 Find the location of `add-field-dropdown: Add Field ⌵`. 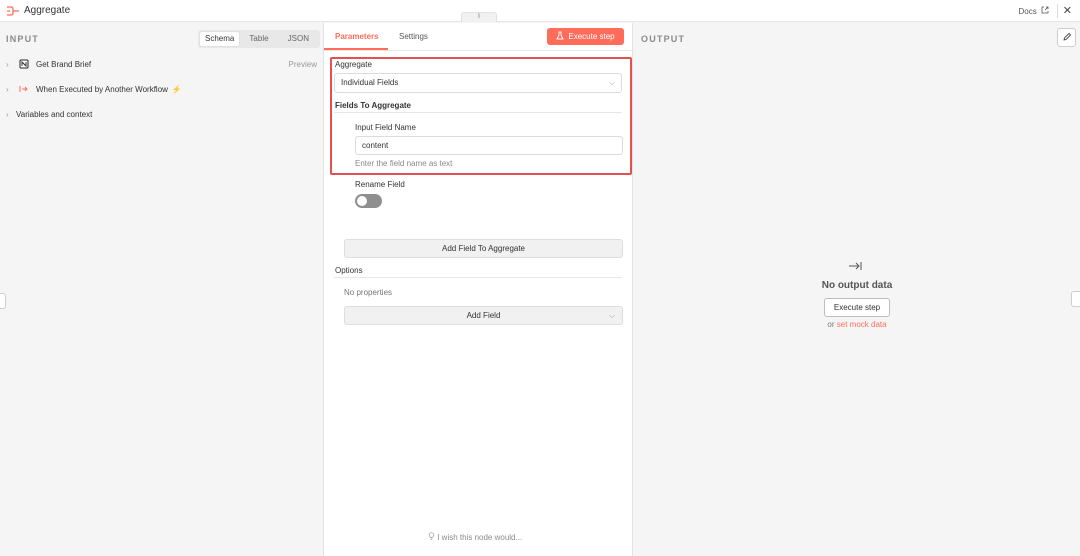

add-field-dropdown: Add Field ⌵ is located at coordinates (483, 315).